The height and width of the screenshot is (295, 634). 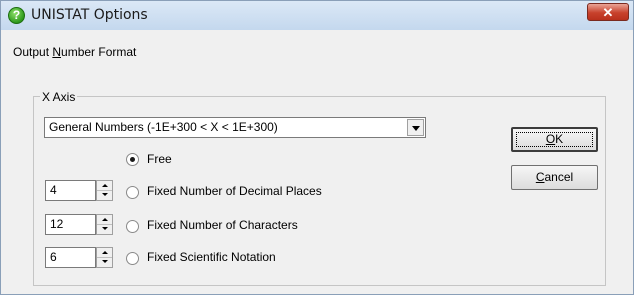 I want to click on scientific-notation-spinner, so click(x=104, y=257).